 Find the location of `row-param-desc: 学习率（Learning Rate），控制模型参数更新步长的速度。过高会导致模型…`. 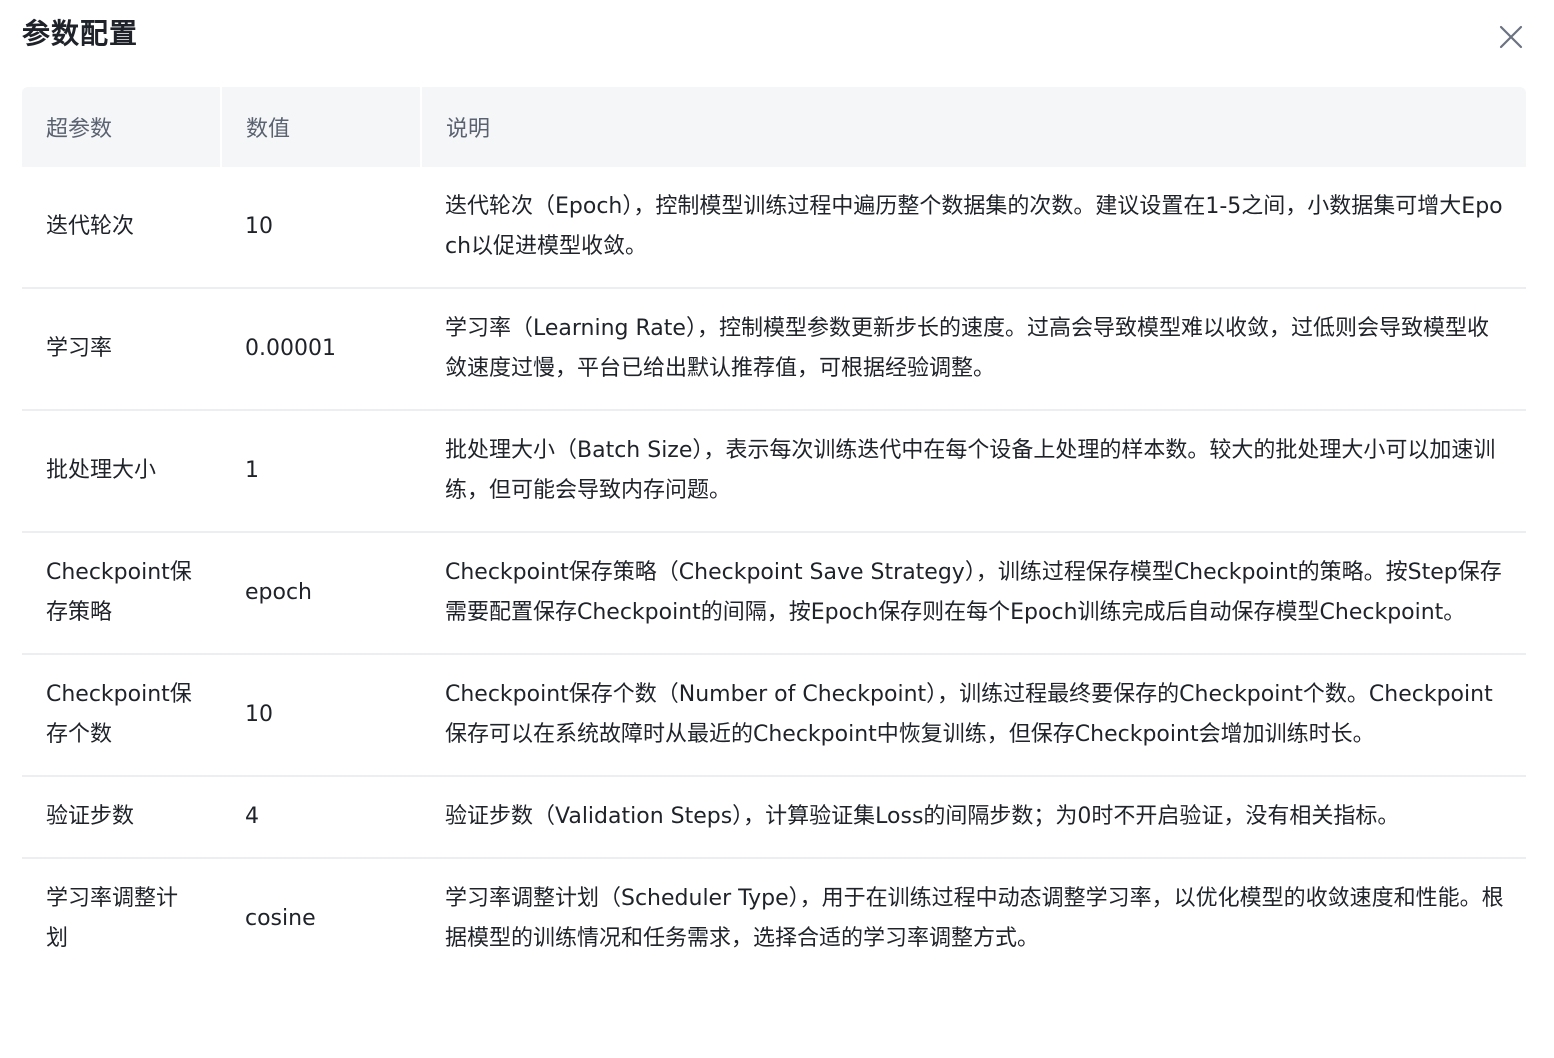

row-param-desc: 学习率（Learning Rate），控制模型参数更新步长的速度。过高会导致模型… is located at coordinates (973, 349).